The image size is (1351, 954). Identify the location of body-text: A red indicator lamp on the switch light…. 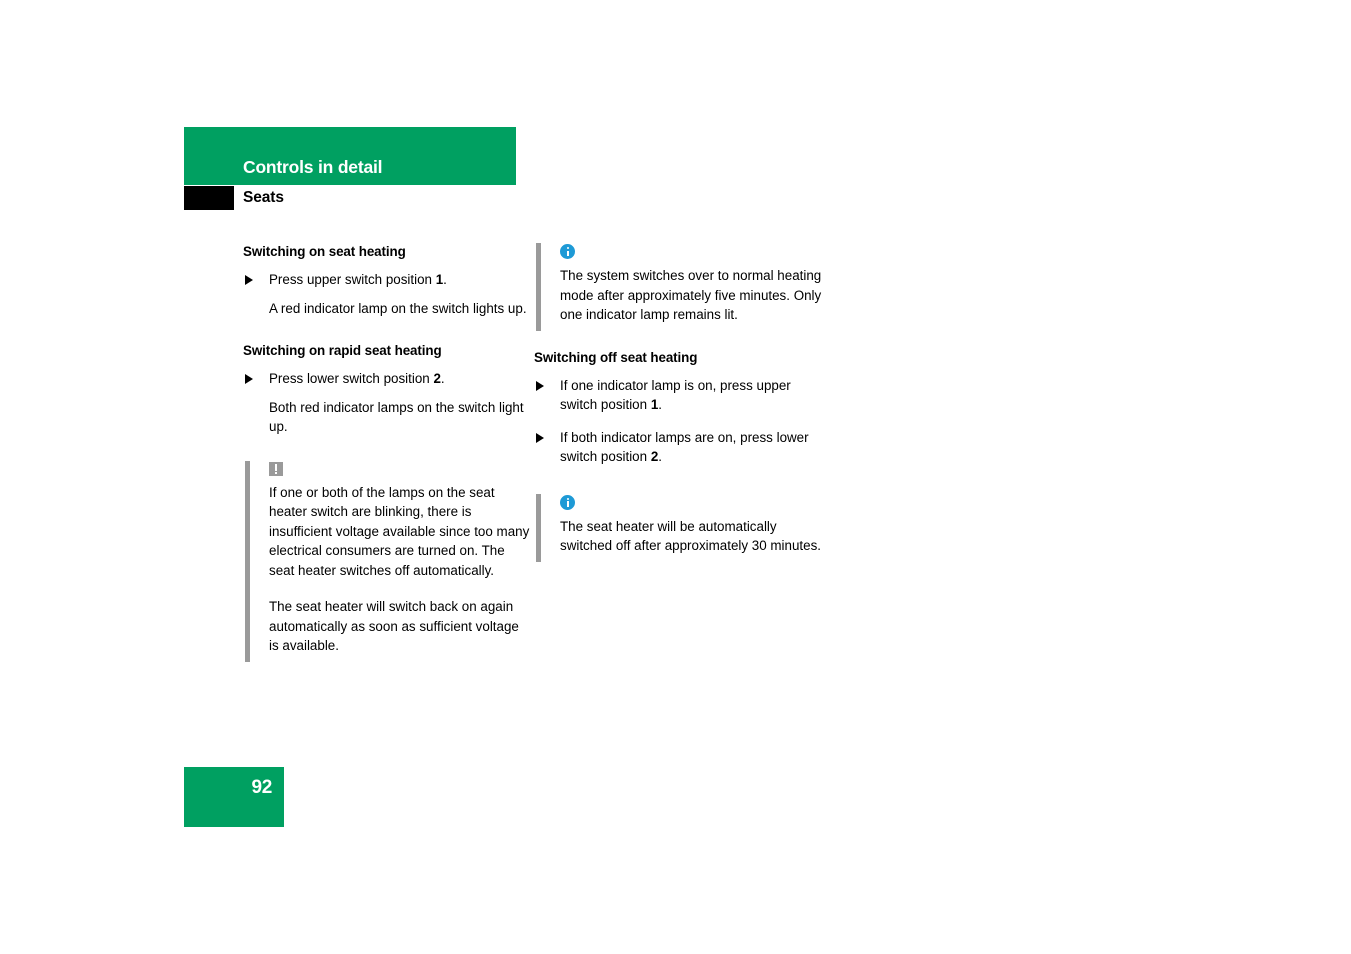
(398, 308).